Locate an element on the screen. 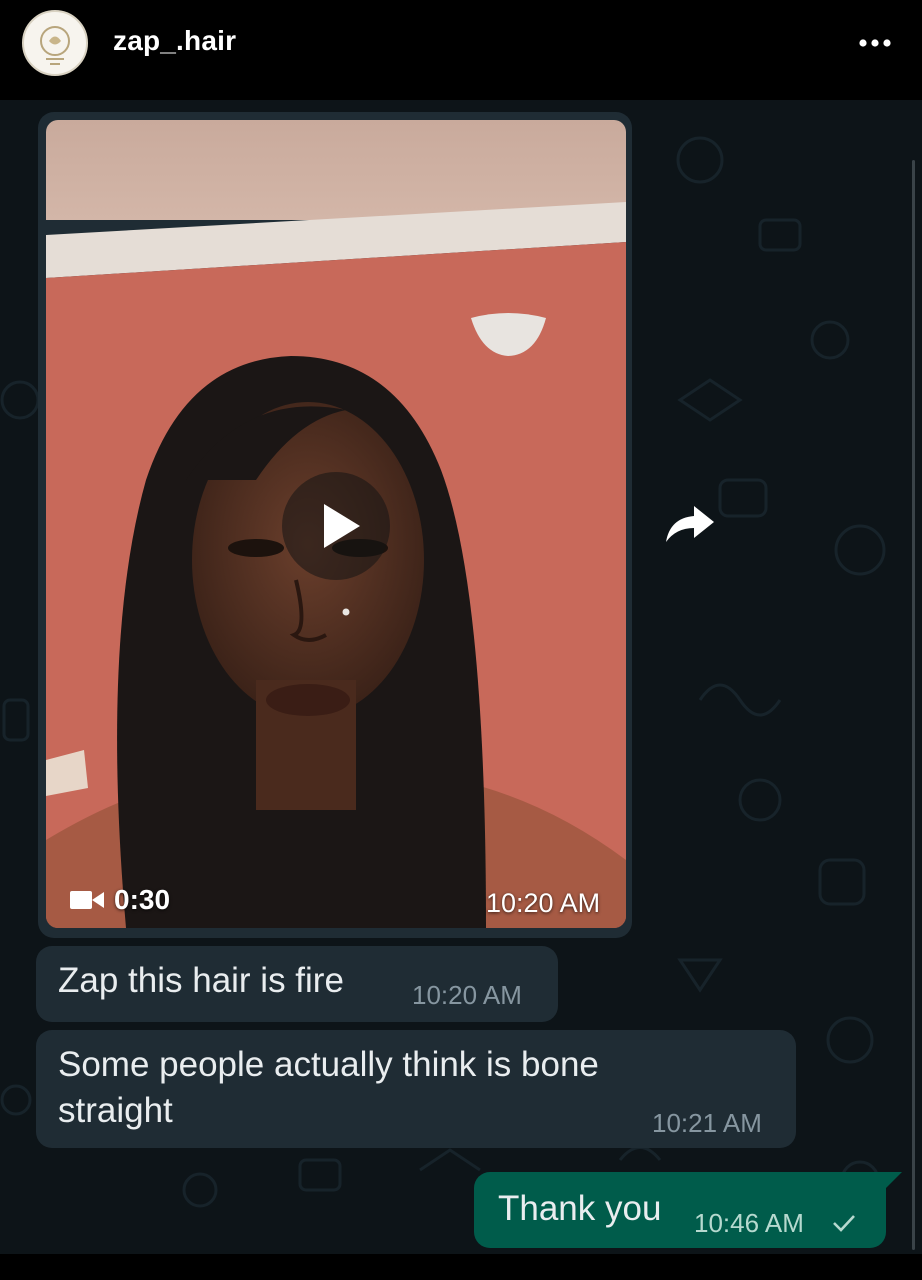 The height and width of the screenshot is (1280, 922). sent-check-icon is located at coordinates (844, 1223).